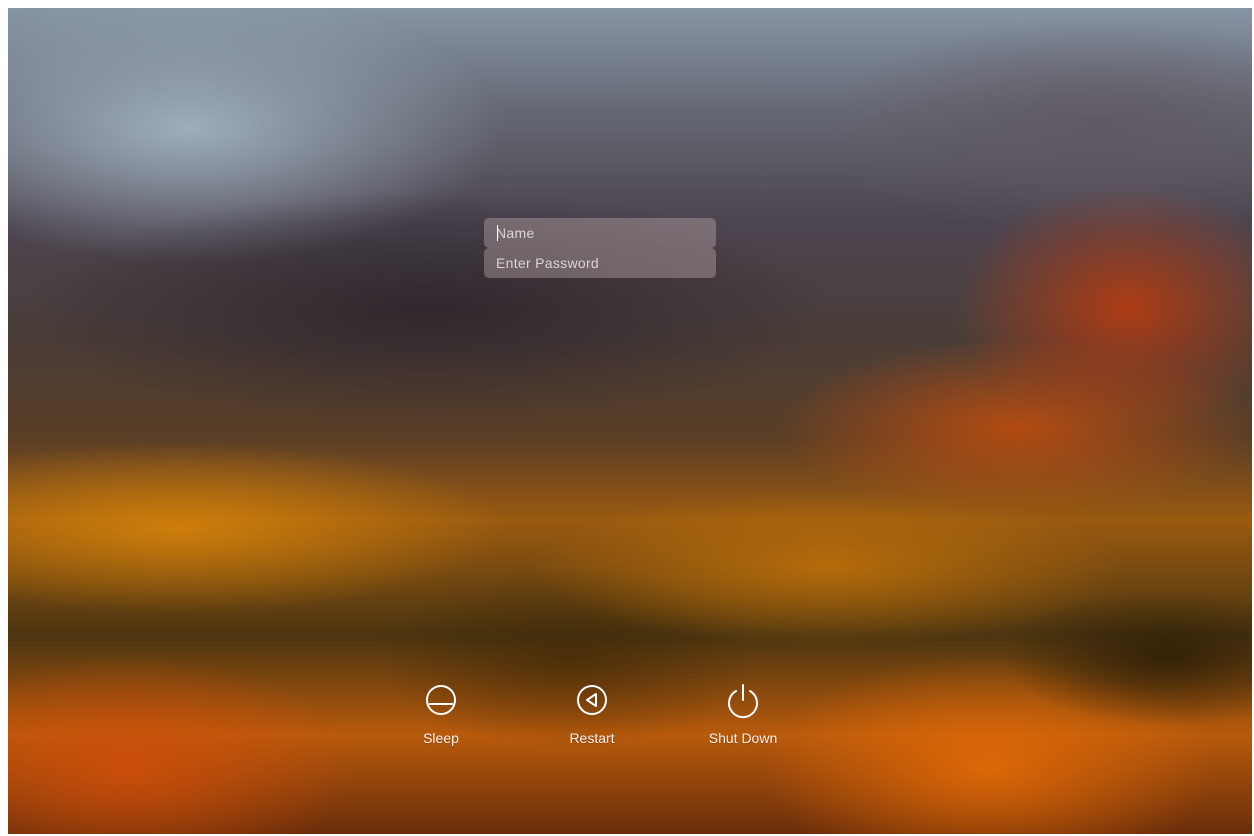 Image resolution: width=1254 pixels, height=836 pixels. I want to click on password-input, so click(600, 263).